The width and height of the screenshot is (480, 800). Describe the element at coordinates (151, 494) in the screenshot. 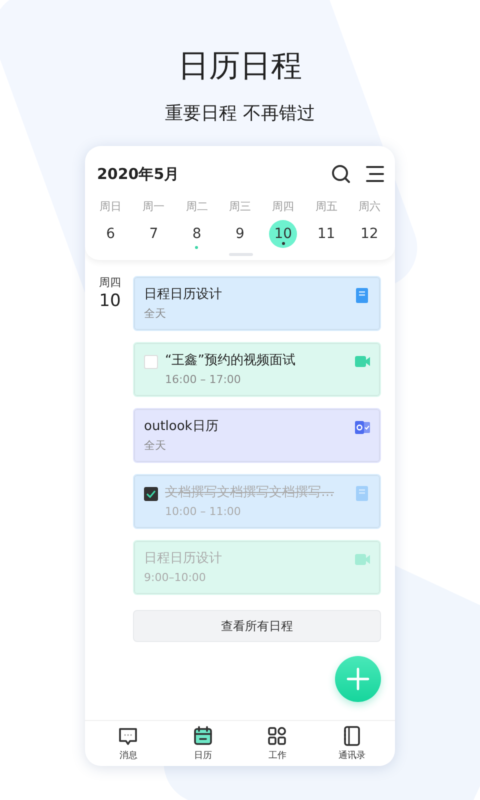

I see `checkbox` at that location.